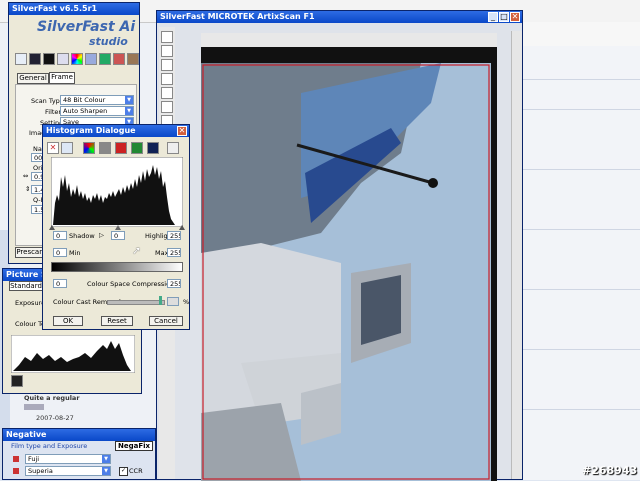  Describe the element at coordinates (16, 471) in the screenshot. I see `film-type-icon` at that location.